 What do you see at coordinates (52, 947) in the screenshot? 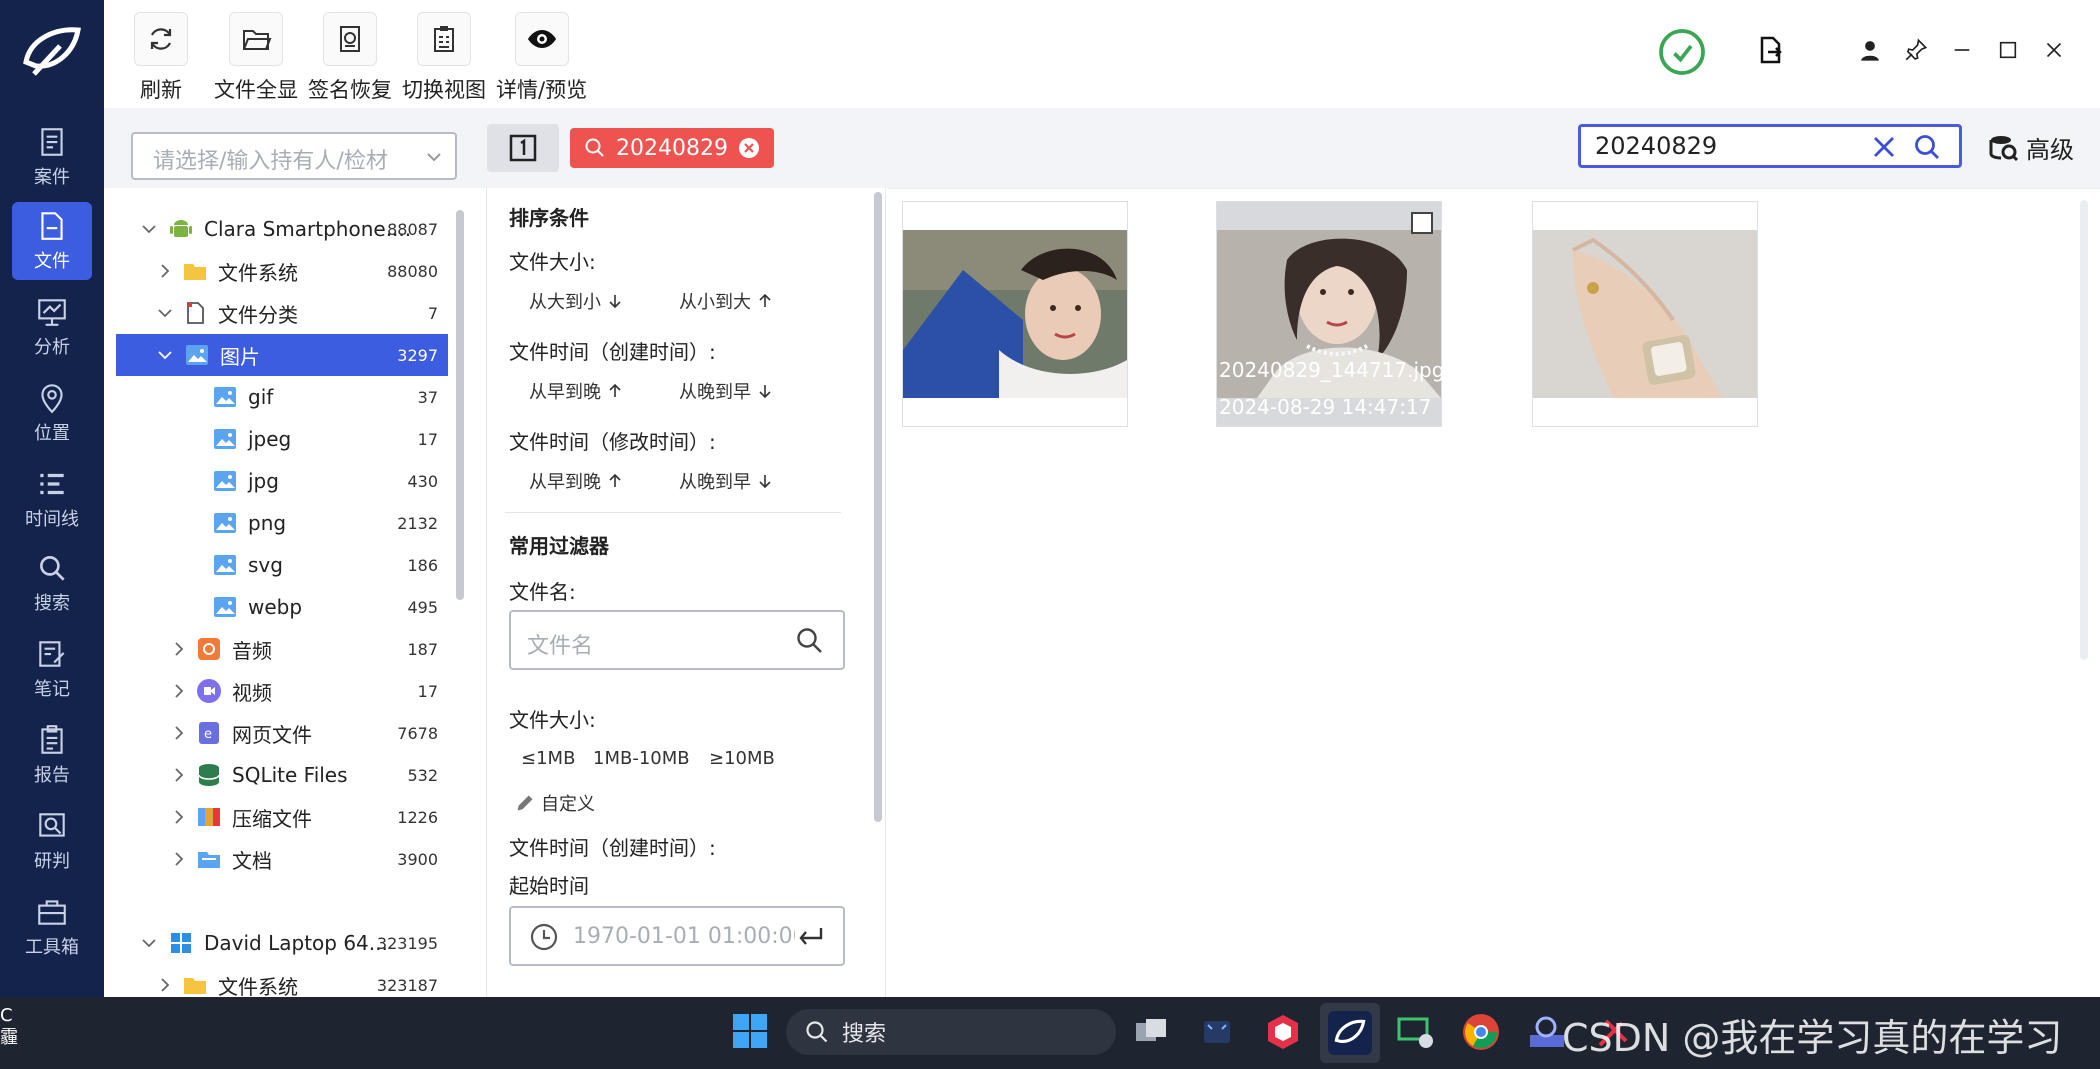
I see `nav-label: 工具箱` at bounding box center [52, 947].